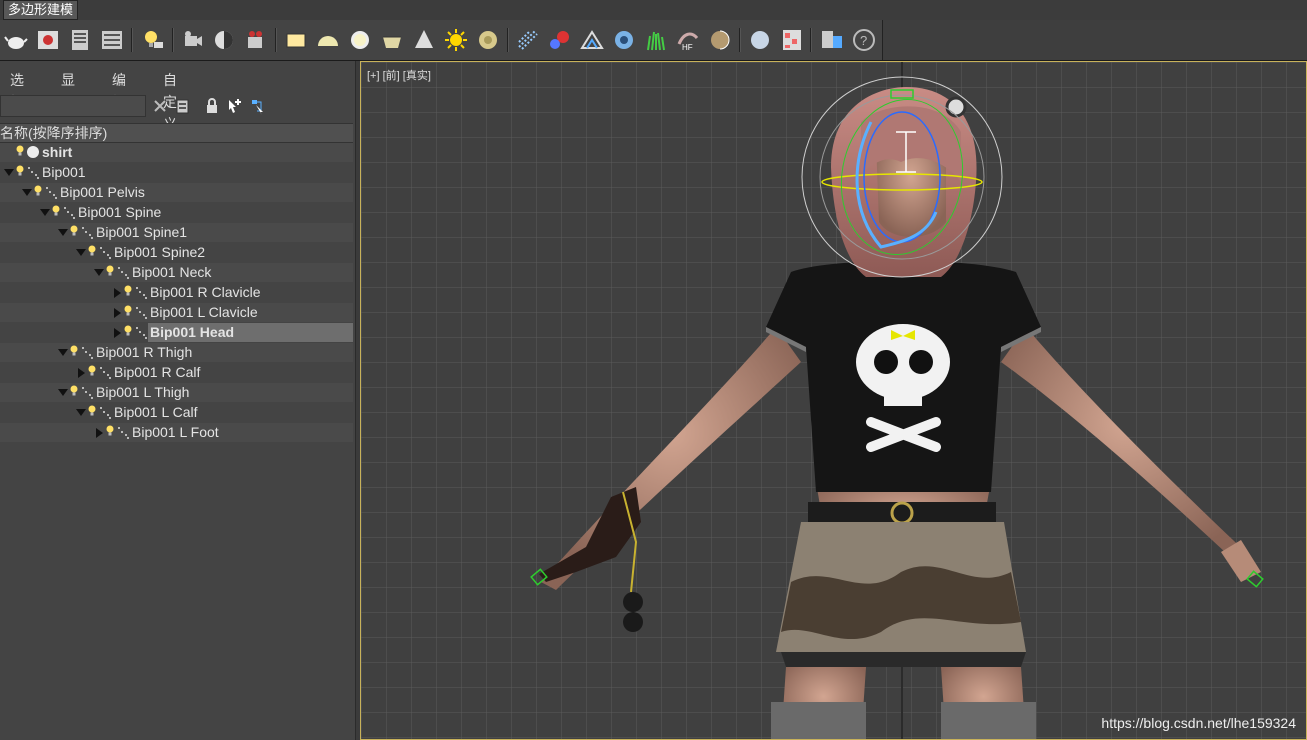 This screenshot has height=740, width=1307. What do you see at coordinates (192, 40) in the screenshot?
I see `camera-move-icon` at bounding box center [192, 40].